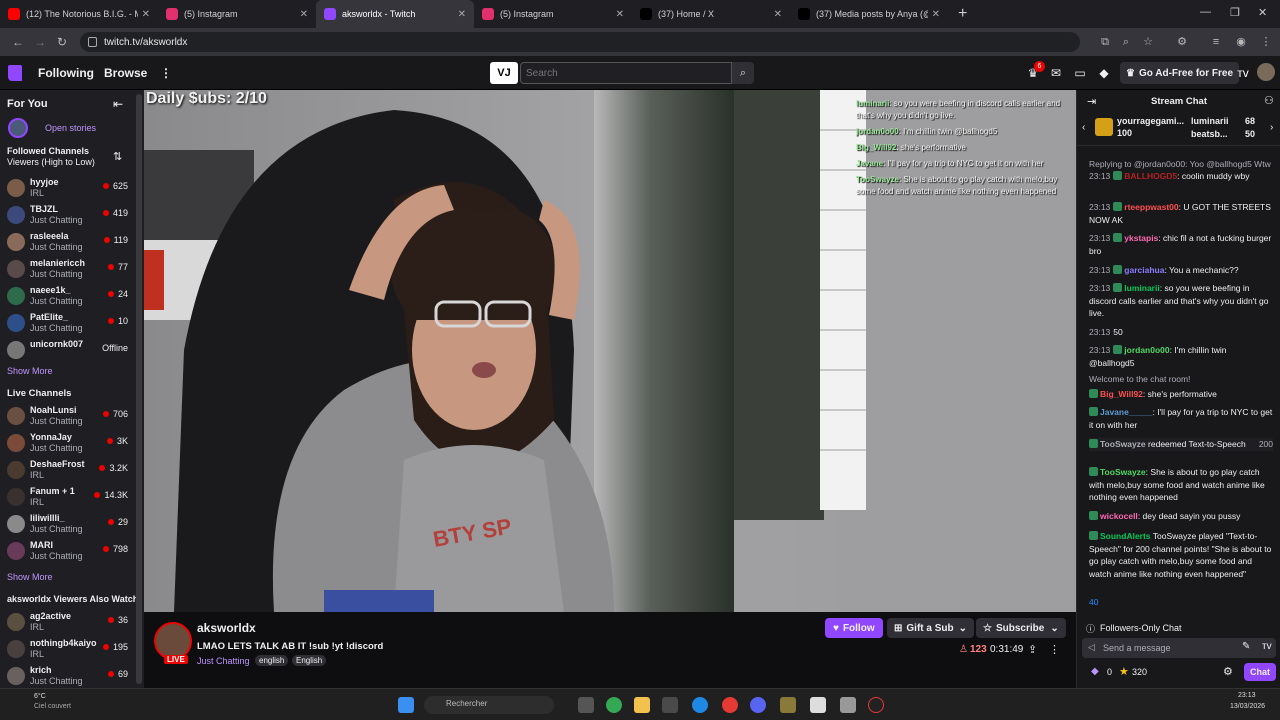 This screenshot has height=720, width=1280. I want to click on sidebar-channel: melaniericch Just Chatting 77, so click(68, 270).